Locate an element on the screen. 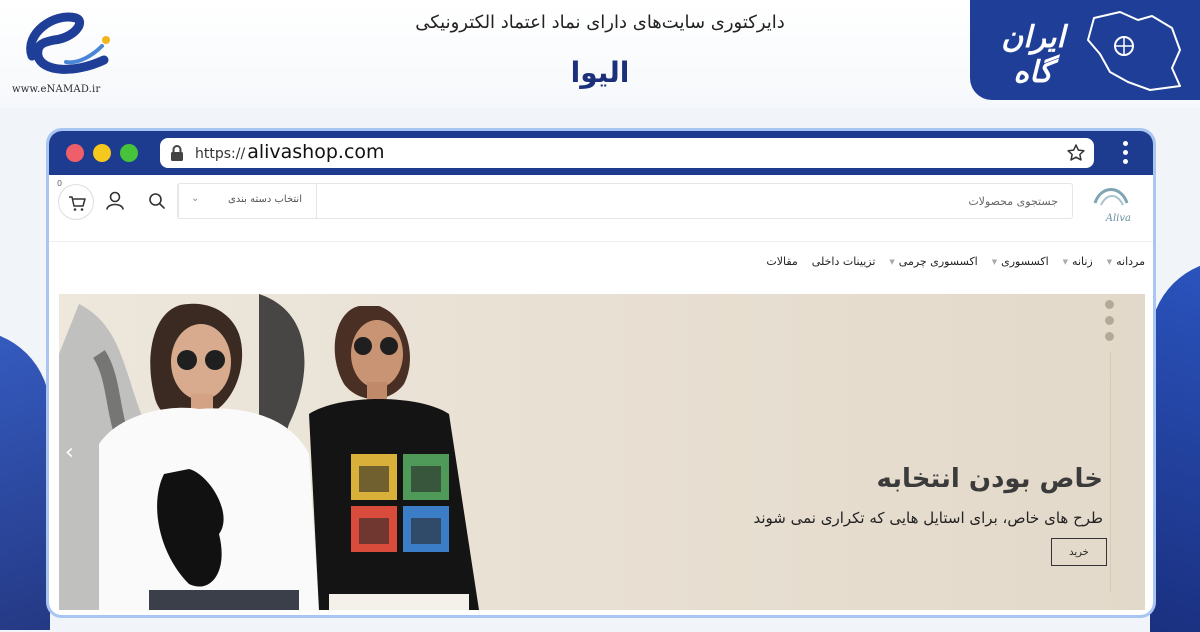  enamad-url: www.eNAMAD.ir is located at coordinates (56, 89).